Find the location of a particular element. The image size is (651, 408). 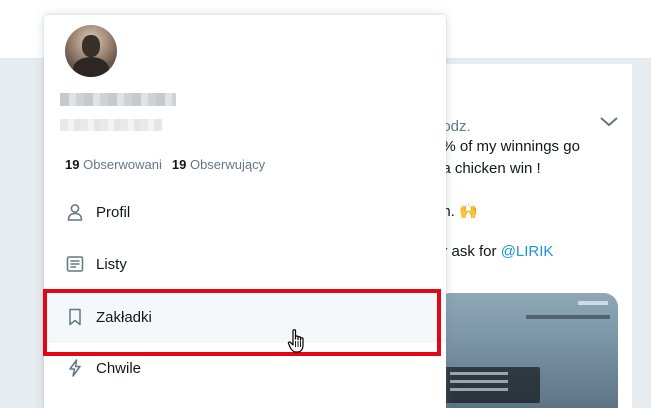

tweet-media-image is located at coordinates (527, 350).